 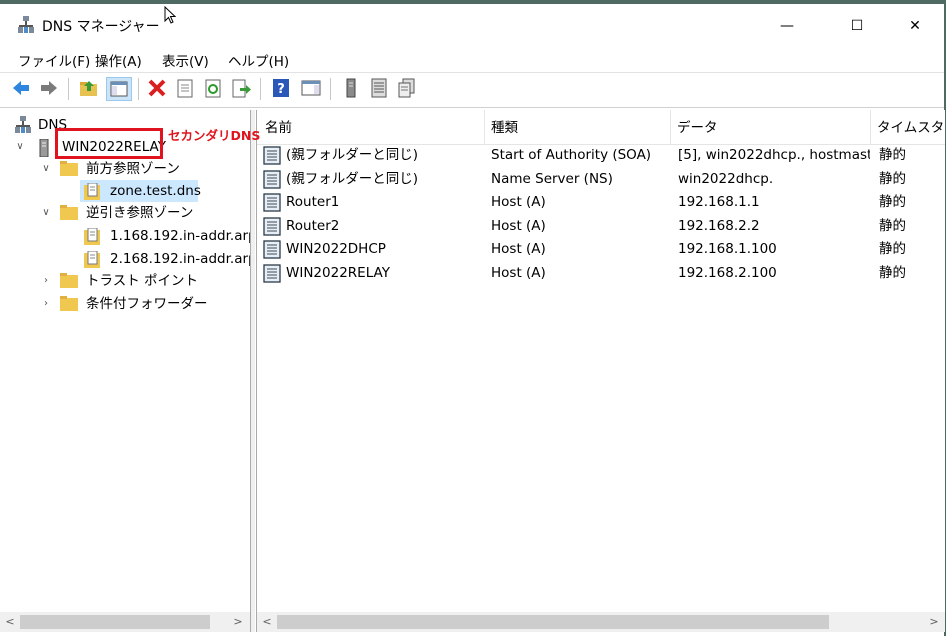 I want to click on table-row: WIN2022RELAY Host (A) 192.168.2.100 静的, so click(x=601, y=273).